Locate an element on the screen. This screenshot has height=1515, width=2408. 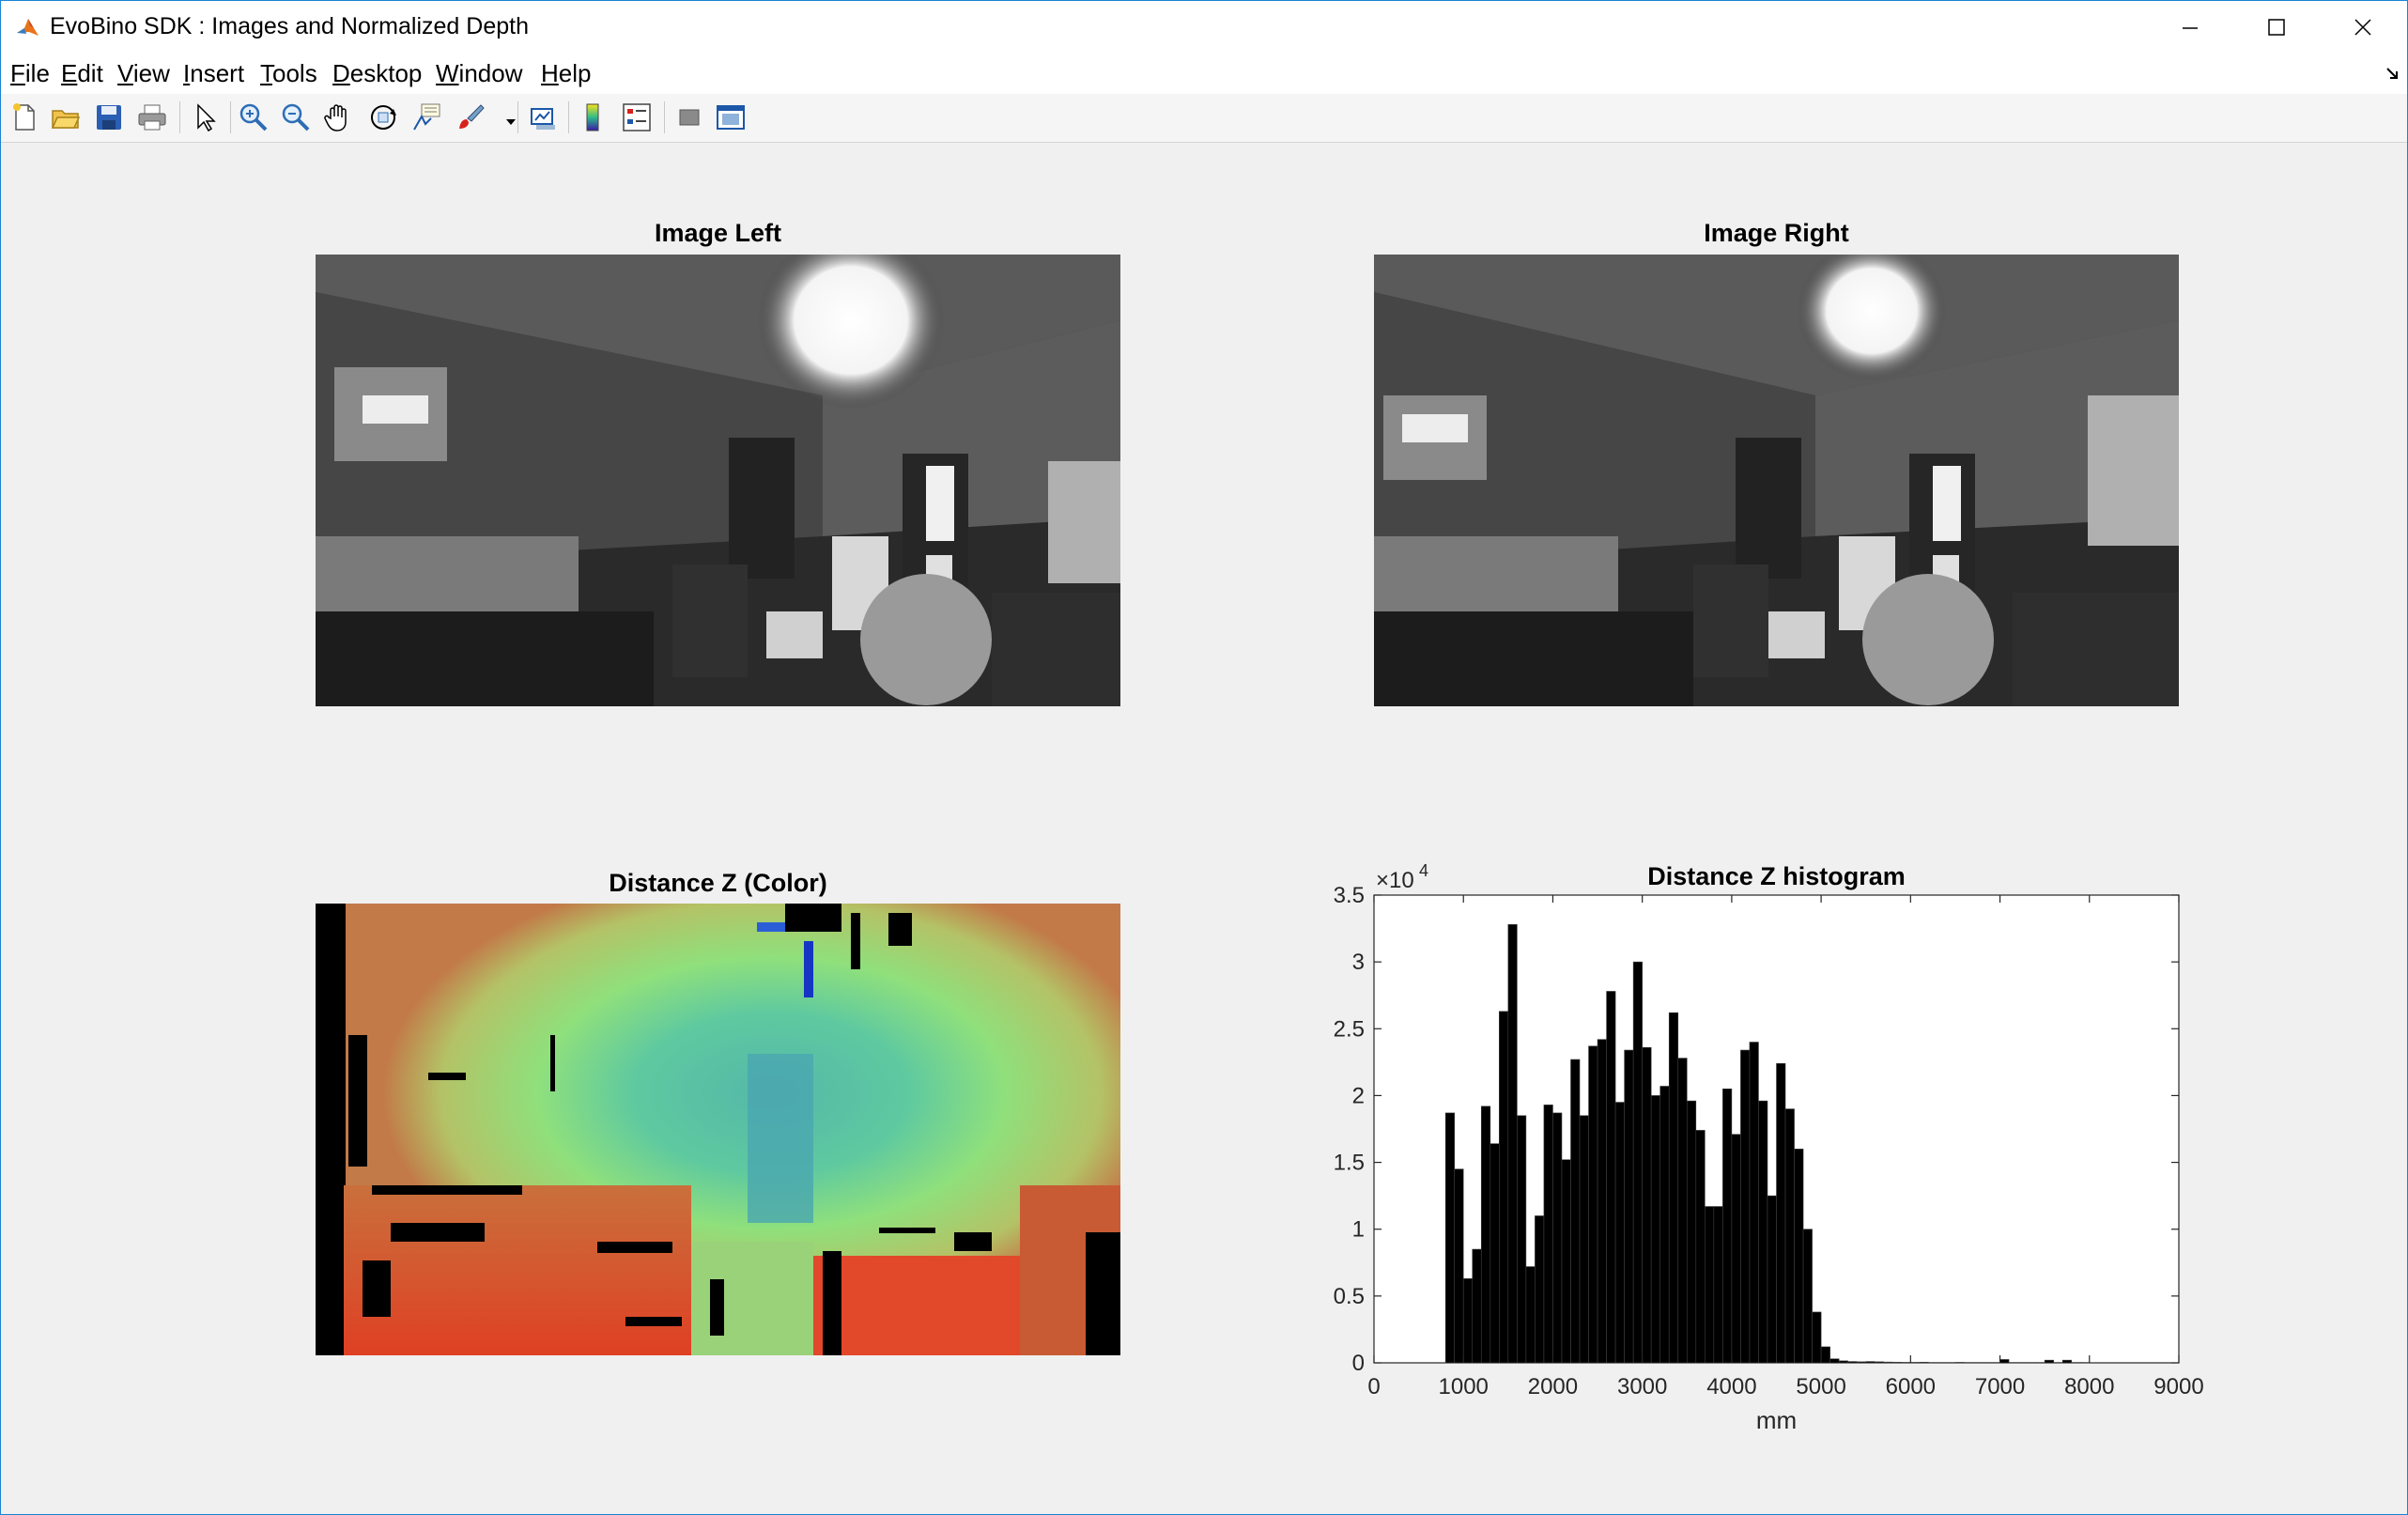
menu-help: Help is located at coordinates (566, 73).